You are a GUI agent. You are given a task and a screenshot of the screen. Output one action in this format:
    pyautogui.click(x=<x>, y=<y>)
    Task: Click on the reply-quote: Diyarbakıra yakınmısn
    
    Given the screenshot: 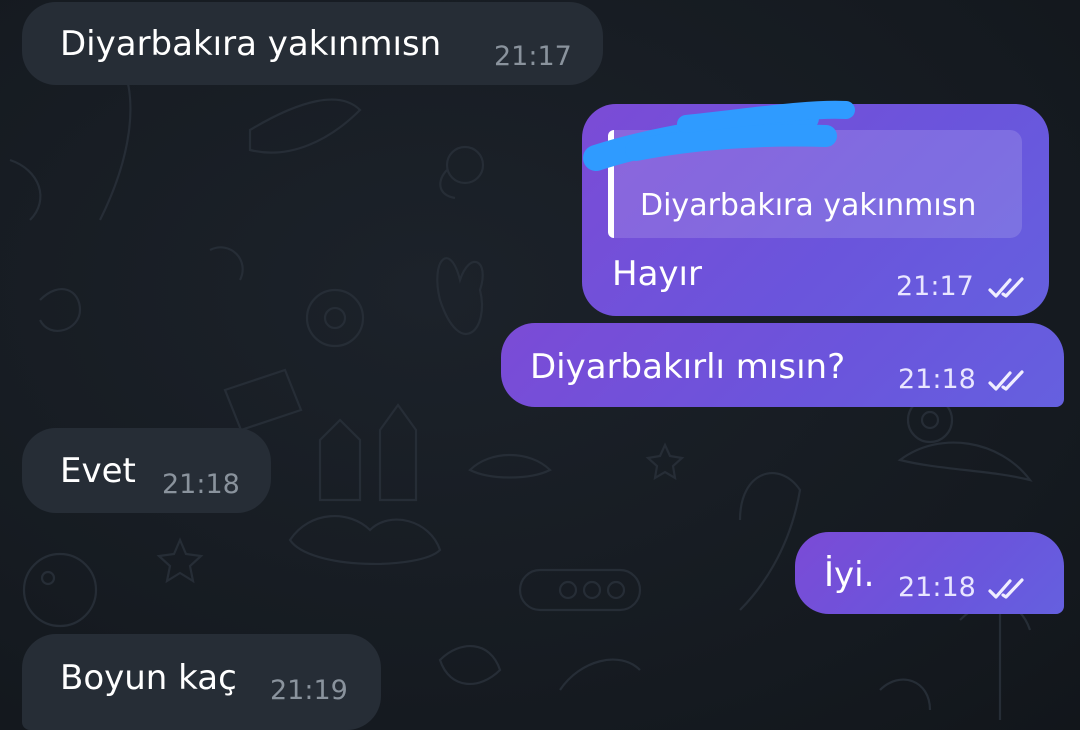 What is the action you would take?
    pyautogui.click(x=802, y=169)
    